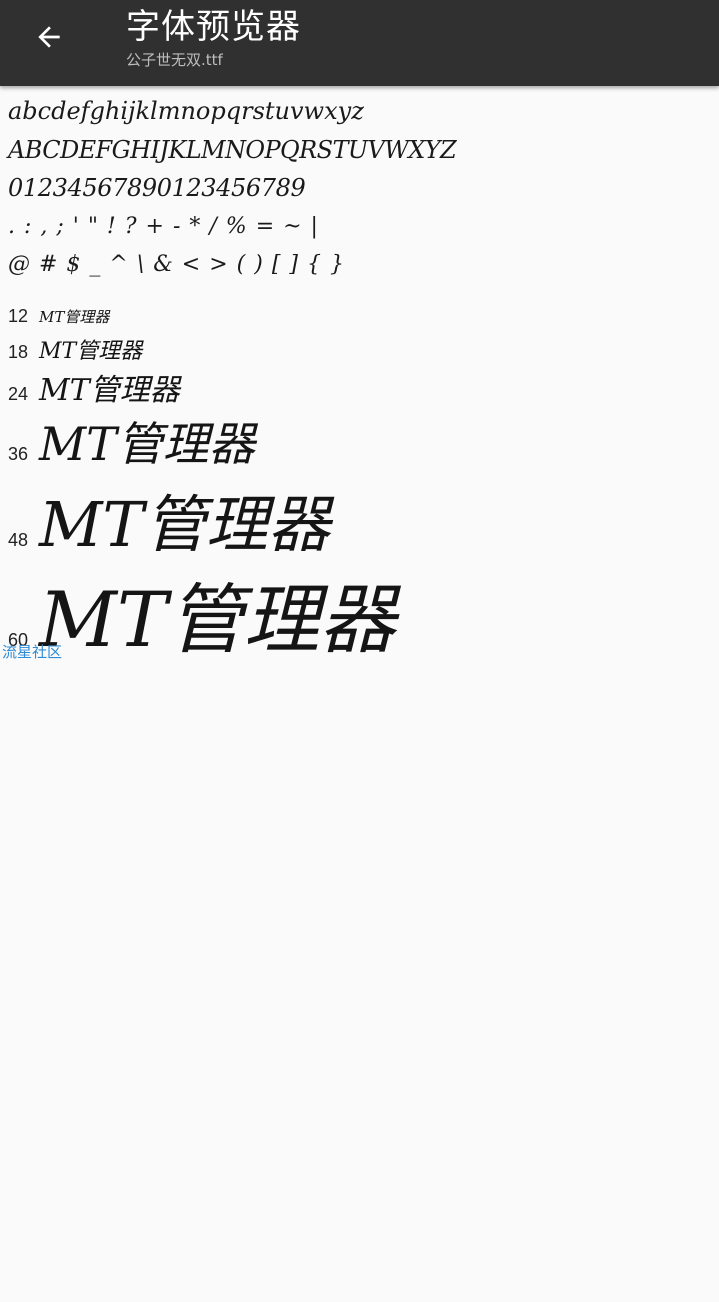 The height and width of the screenshot is (1302, 719). What do you see at coordinates (18, 454) in the screenshot?
I see `size-label: 36` at bounding box center [18, 454].